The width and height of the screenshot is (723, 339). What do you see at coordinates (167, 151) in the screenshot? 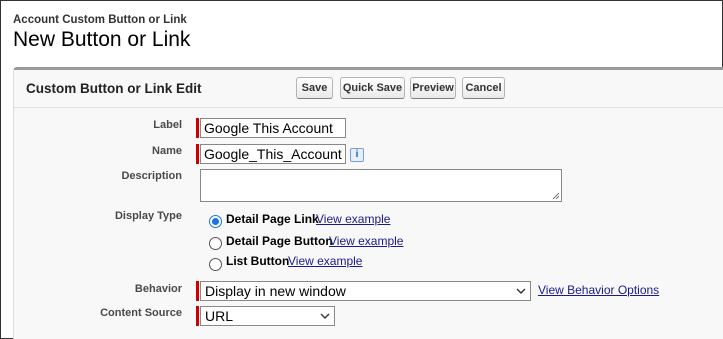
I see `name-field-label: Name` at bounding box center [167, 151].